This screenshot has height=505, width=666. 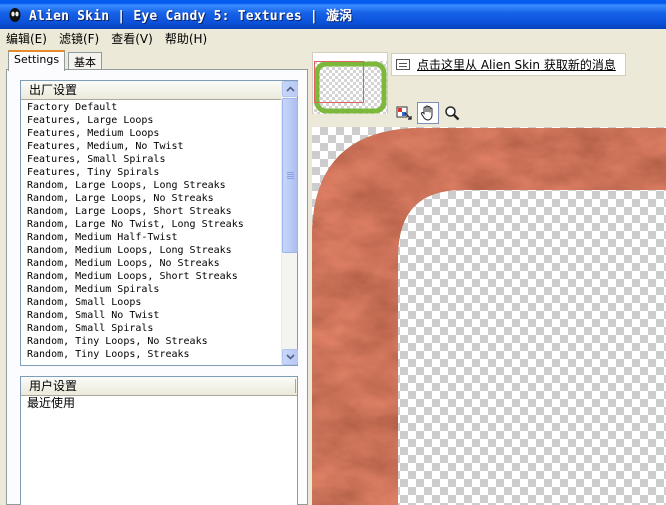 I want to click on presets-scrollbar, so click(x=289, y=223).